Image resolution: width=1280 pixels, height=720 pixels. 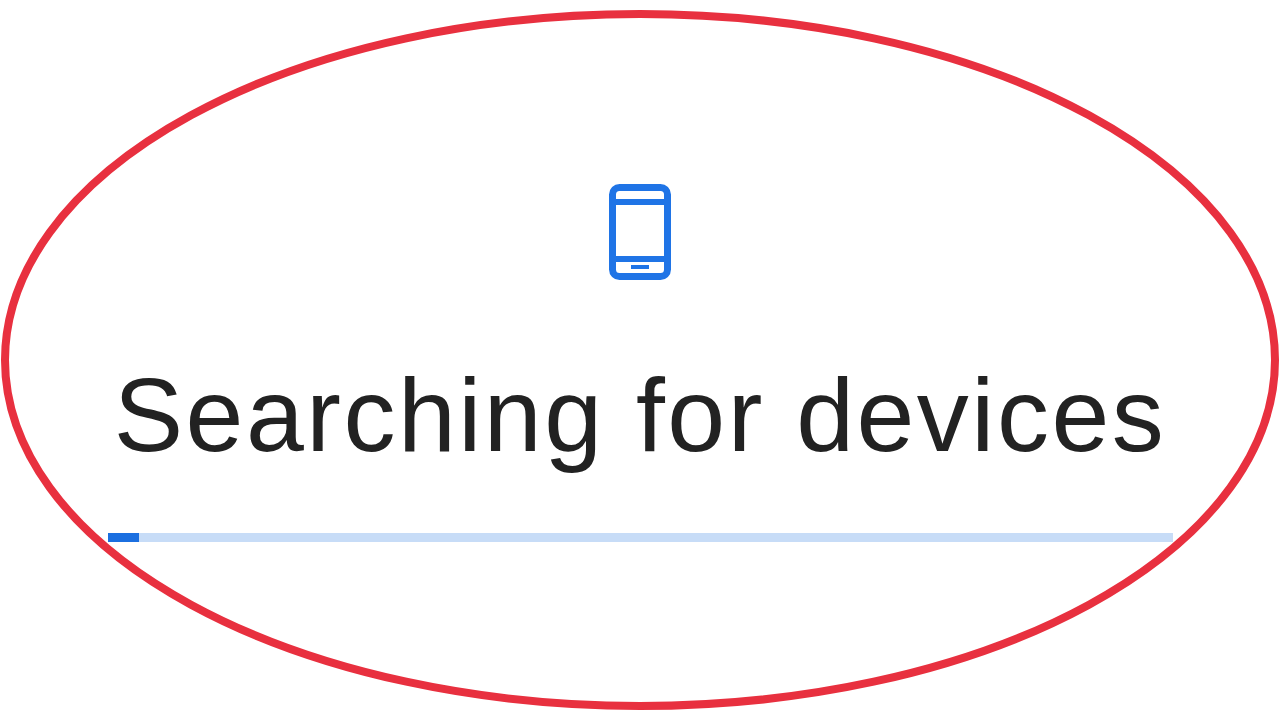 I want to click on dialog-title: Searching for devices, so click(x=640, y=415).